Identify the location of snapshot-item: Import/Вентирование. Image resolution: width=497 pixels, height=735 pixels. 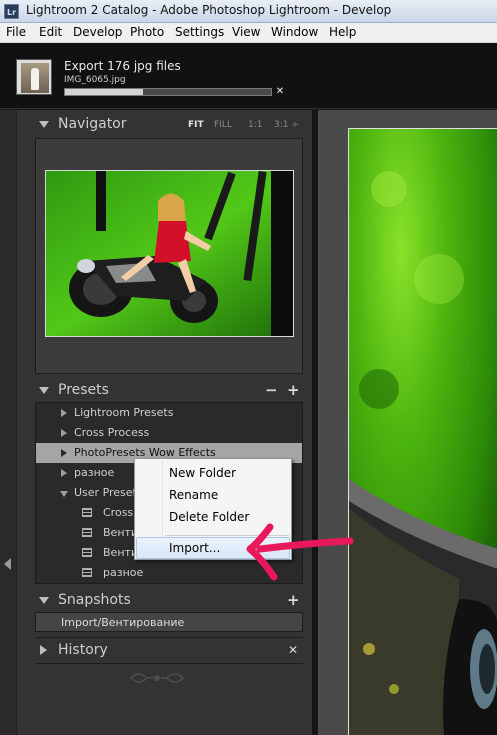
(169, 622).